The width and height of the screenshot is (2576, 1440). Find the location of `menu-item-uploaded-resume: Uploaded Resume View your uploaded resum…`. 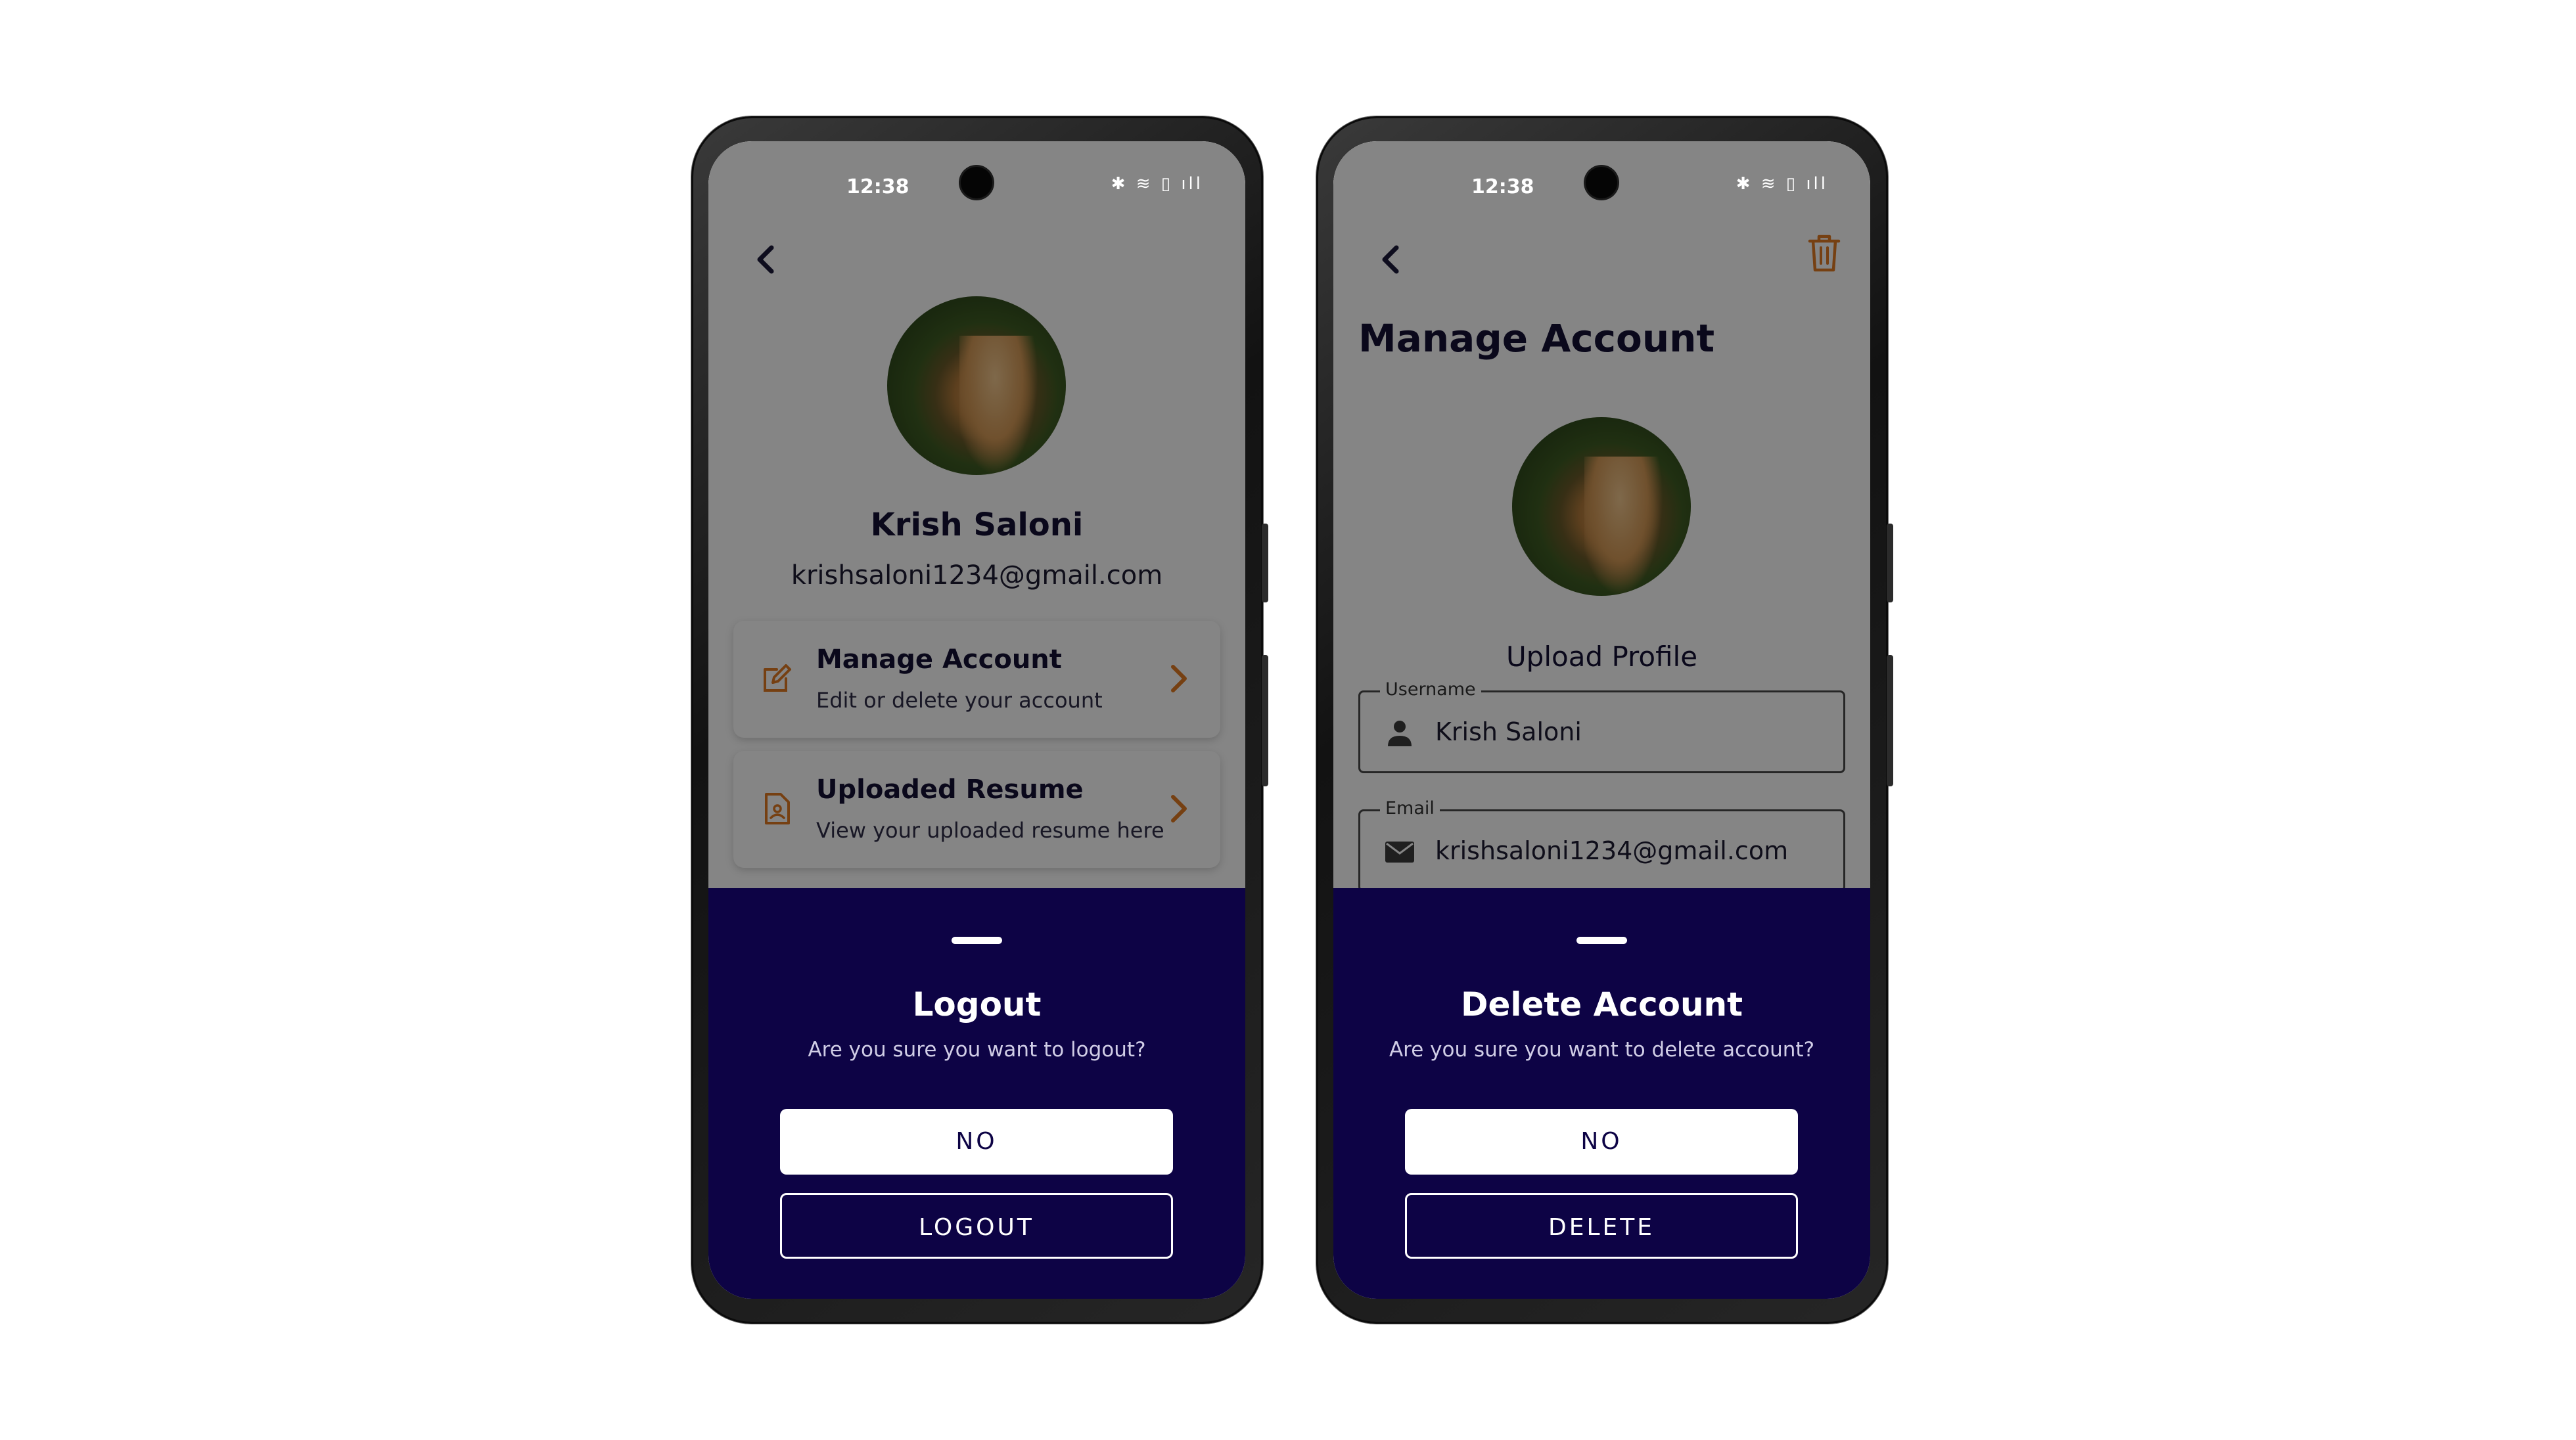

menu-item-uploaded-resume: Uploaded Resume View your uploaded resum… is located at coordinates (976, 809).